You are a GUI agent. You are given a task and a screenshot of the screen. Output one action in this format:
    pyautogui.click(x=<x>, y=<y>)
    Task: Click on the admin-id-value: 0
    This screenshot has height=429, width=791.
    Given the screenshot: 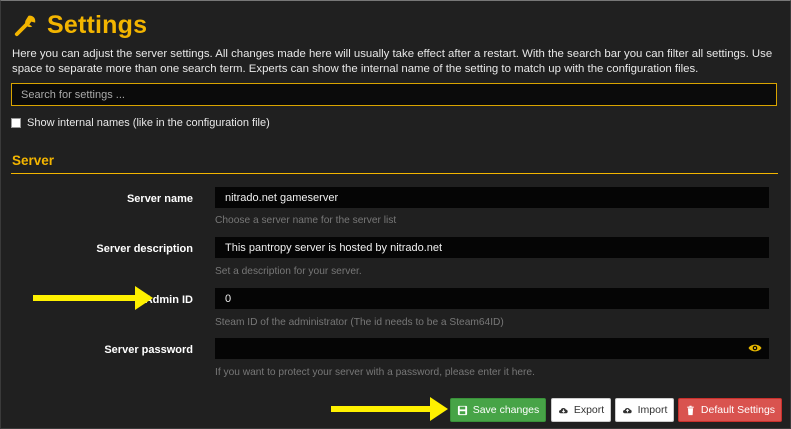 What is the action you would take?
    pyautogui.click(x=228, y=298)
    